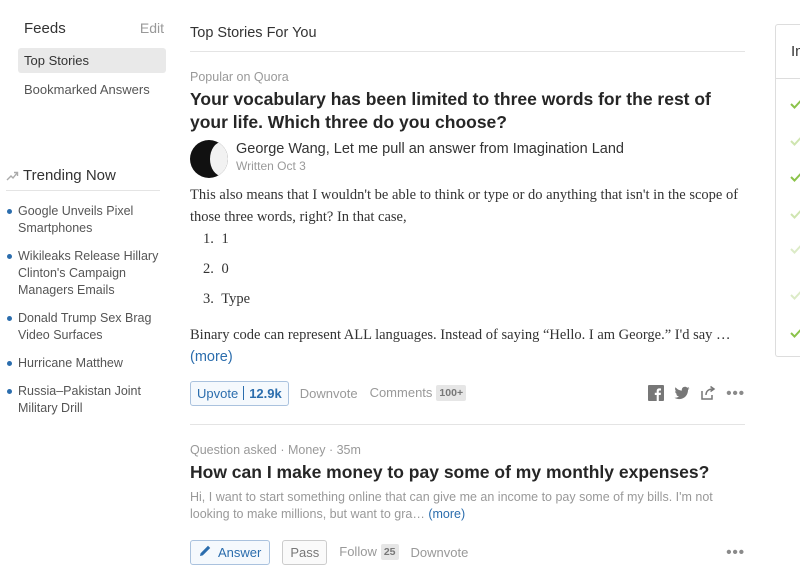 The width and height of the screenshot is (800, 571). I want to click on feeds-header: Feeds Edit, so click(92, 34).